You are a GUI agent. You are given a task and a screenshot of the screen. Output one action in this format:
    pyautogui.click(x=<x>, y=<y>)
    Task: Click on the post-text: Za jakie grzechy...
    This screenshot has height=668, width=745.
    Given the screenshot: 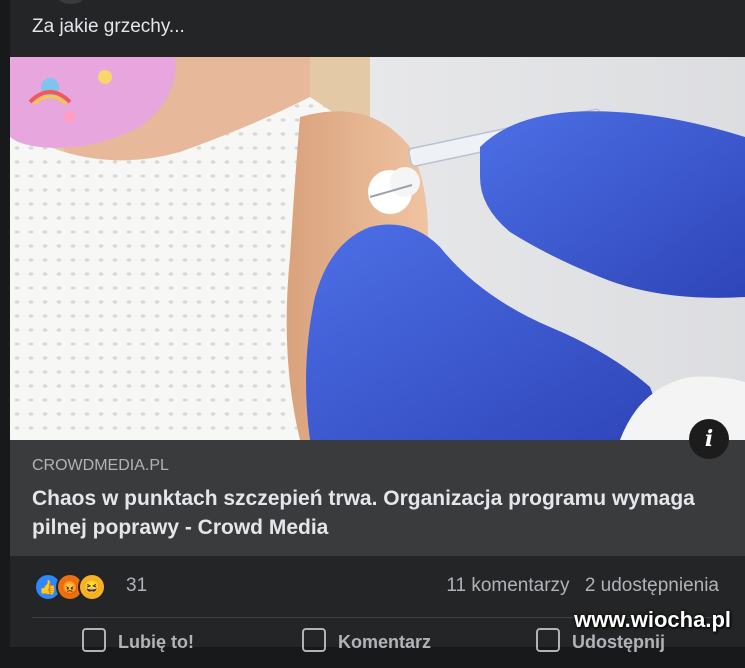 What is the action you would take?
    pyautogui.click(x=108, y=26)
    